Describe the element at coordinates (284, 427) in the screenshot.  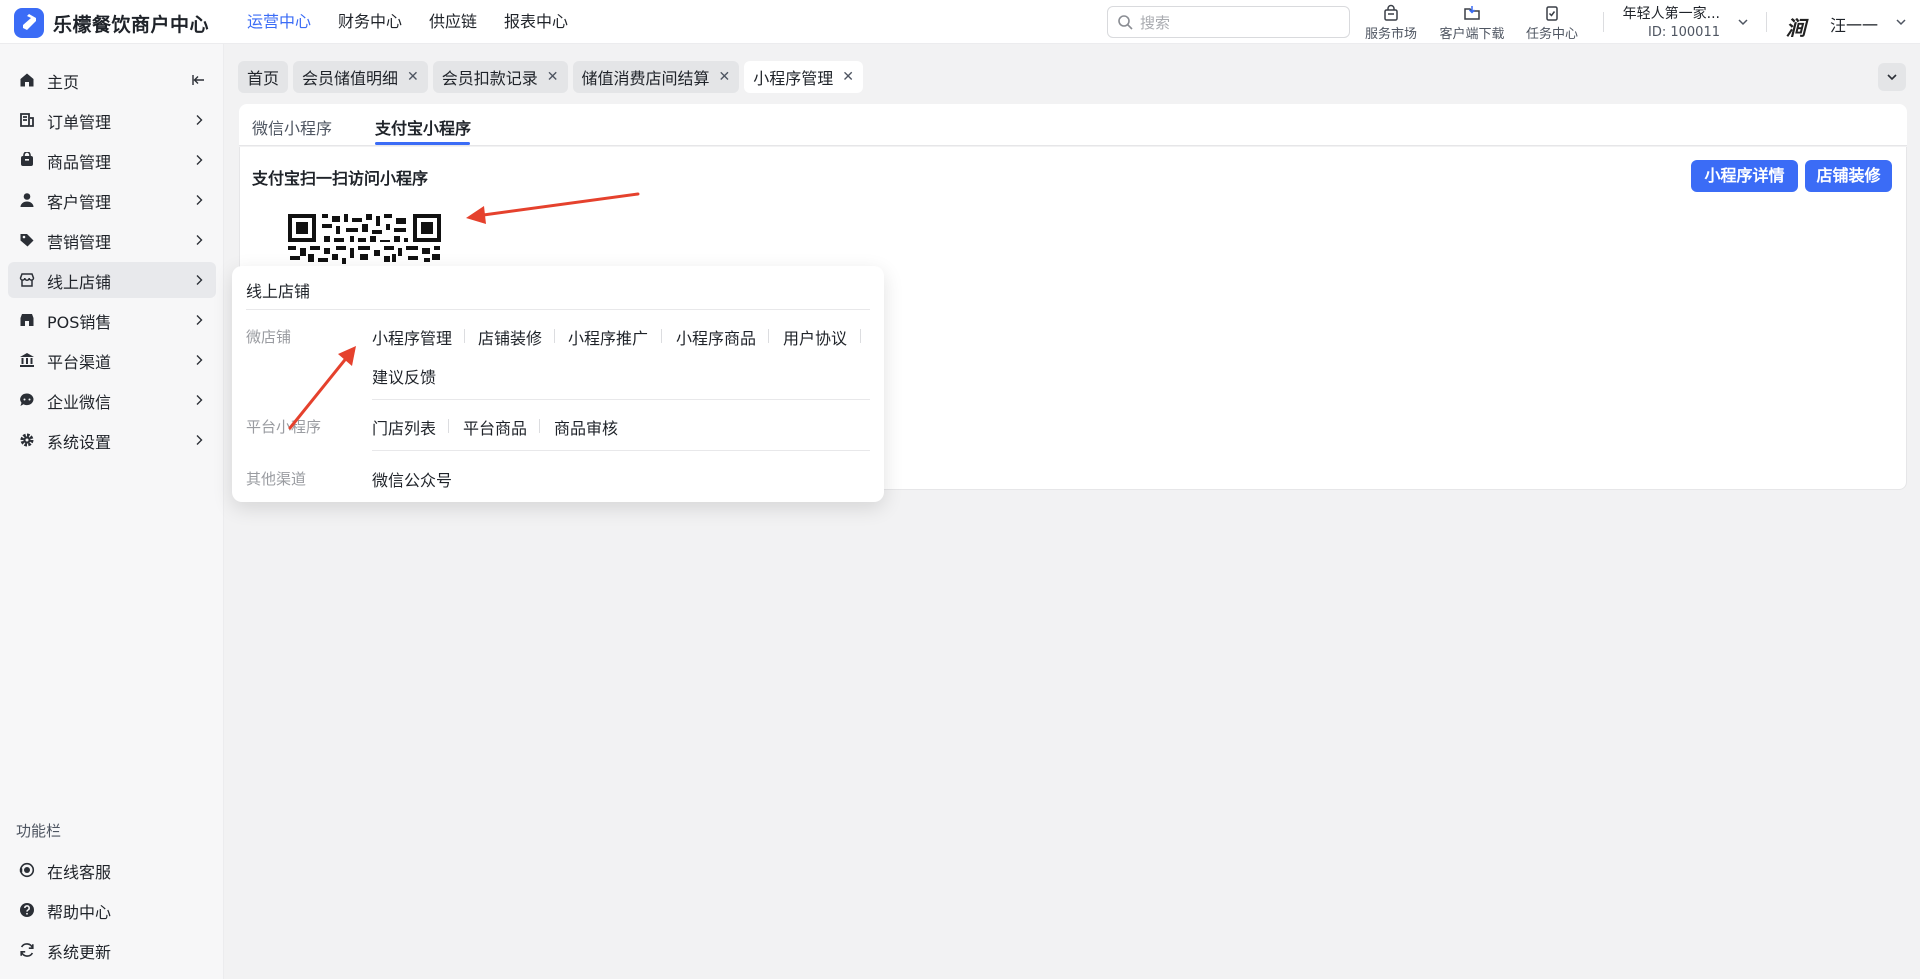
I see `submenu-category-platform-mini-program: 平台小程序` at that location.